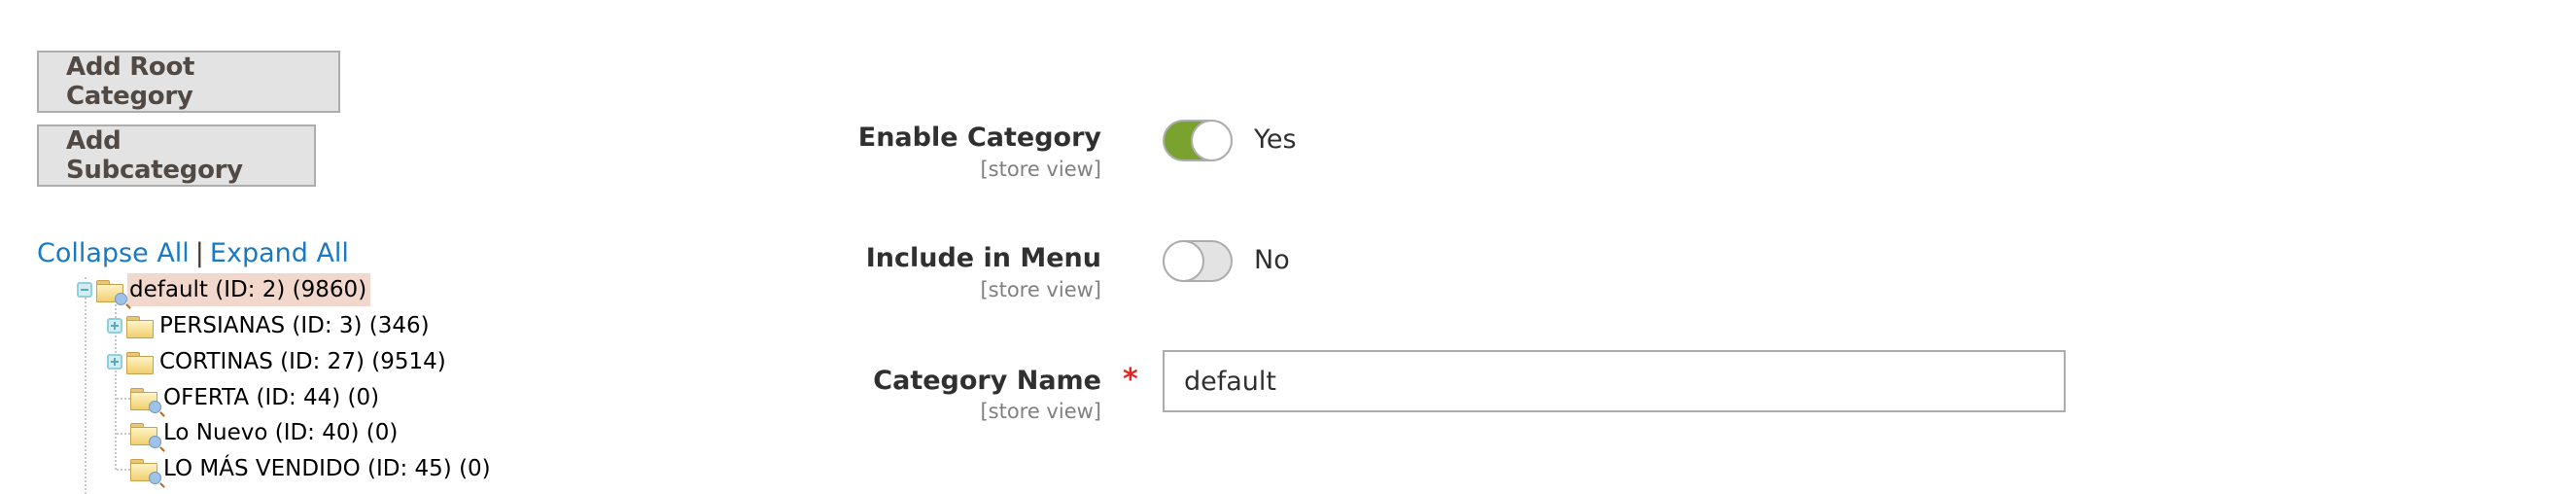  Describe the element at coordinates (1275, 139) in the screenshot. I see `enable-category-value: Yes` at that location.